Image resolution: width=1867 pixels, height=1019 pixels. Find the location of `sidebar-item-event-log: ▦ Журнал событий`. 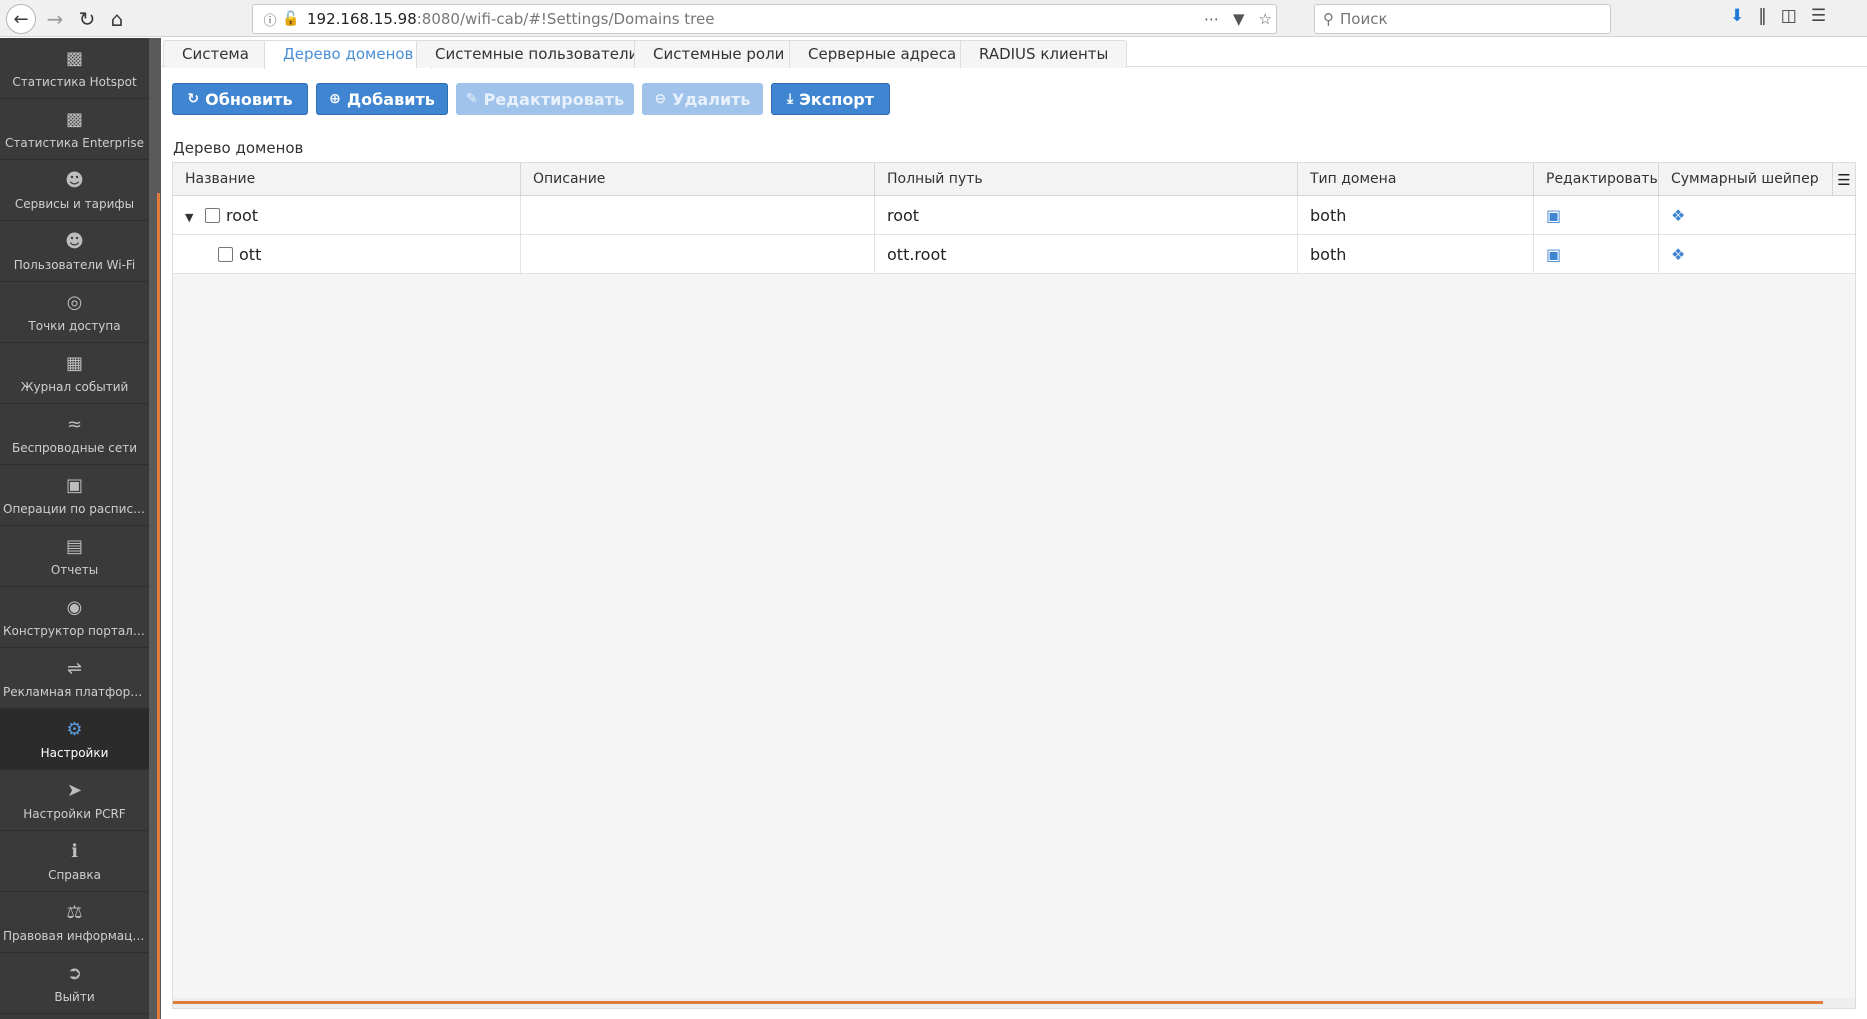

sidebar-item-event-log: ▦ Журнал событий is located at coordinates (74, 373).